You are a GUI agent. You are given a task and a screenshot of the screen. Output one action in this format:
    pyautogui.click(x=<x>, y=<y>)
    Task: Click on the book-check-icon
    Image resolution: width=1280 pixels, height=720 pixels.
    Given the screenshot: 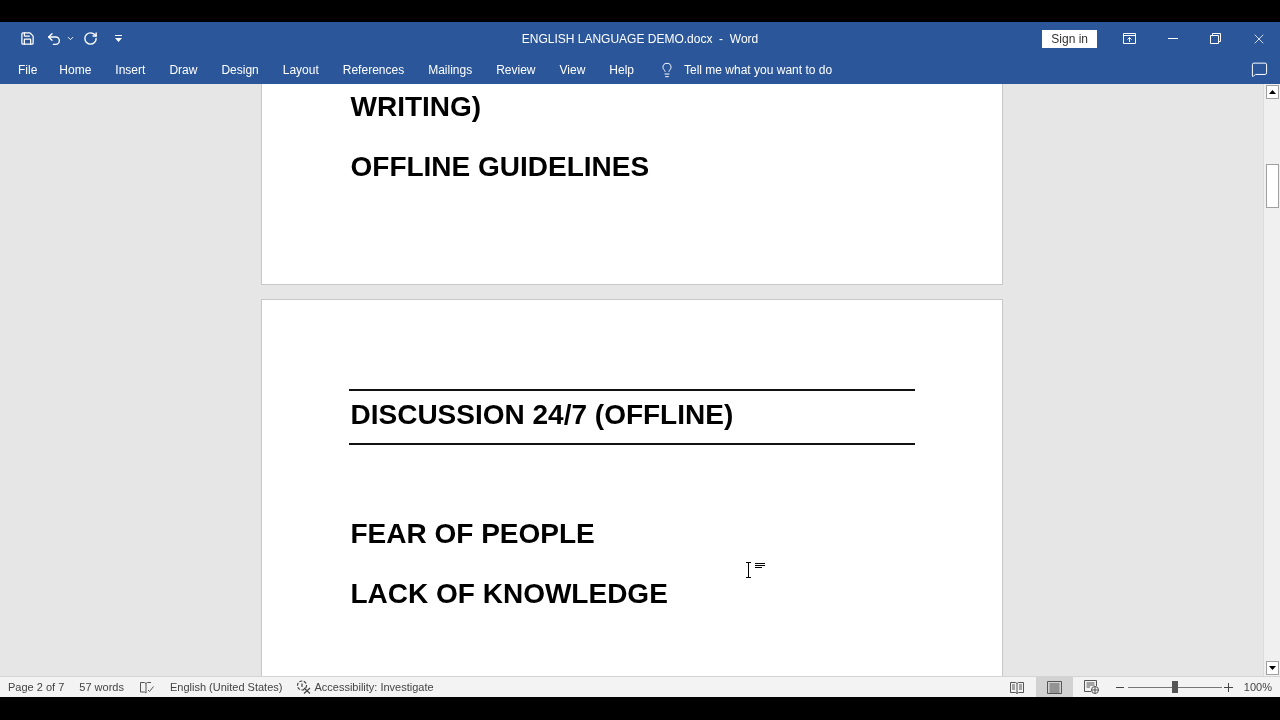 What is the action you would take?
    pyautogui.click(x=146, y=687)
    